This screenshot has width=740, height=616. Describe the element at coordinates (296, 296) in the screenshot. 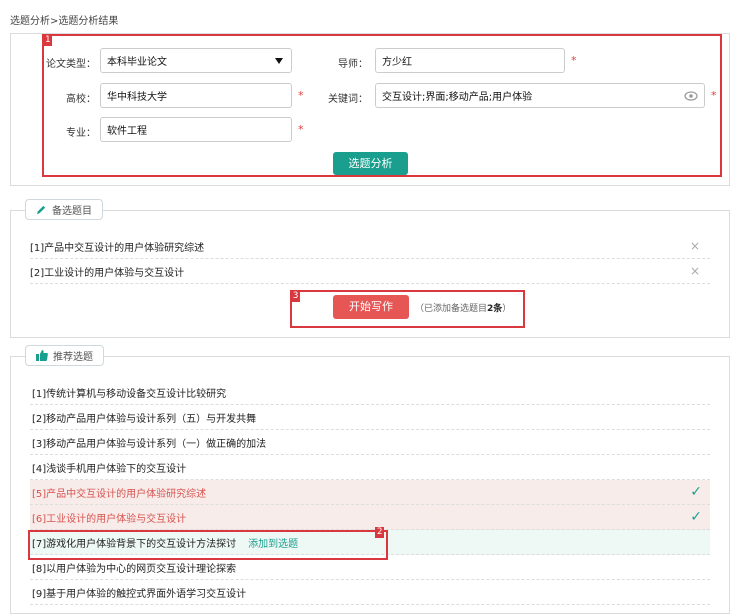

I see `annotation-label-3: 3` at that location.